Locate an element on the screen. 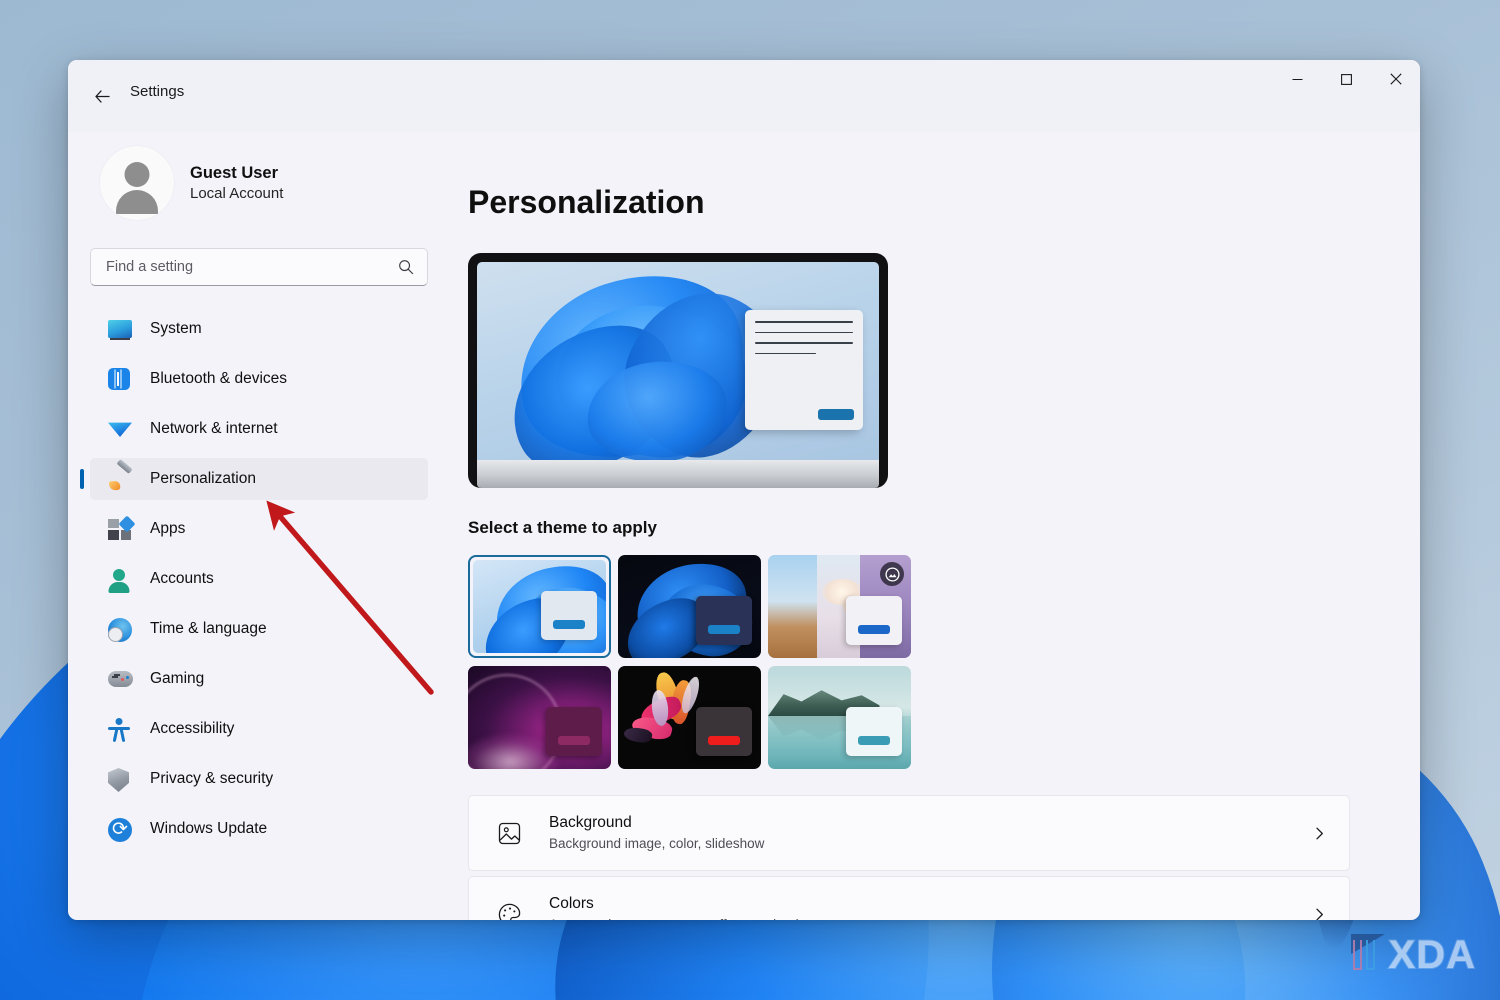  palette-icon is located at coordinates (509, 911).